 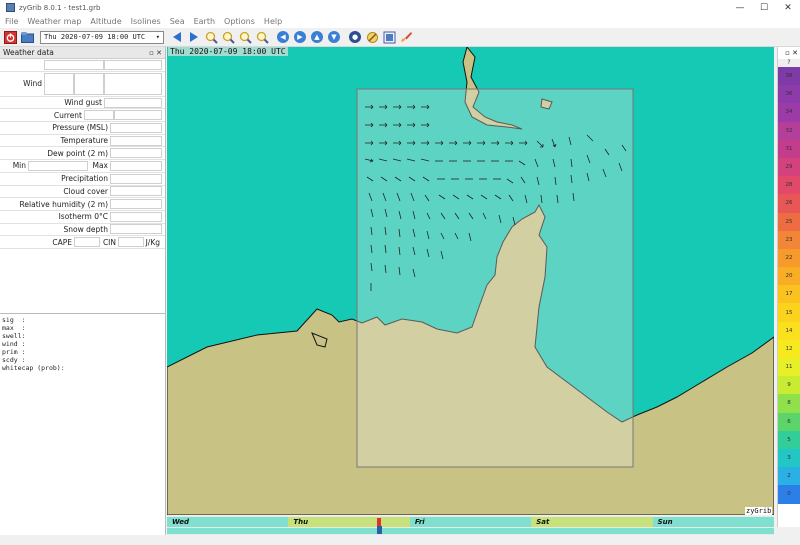 I want to click on menu-isolines: Isolines, so click(x=146, y=21).